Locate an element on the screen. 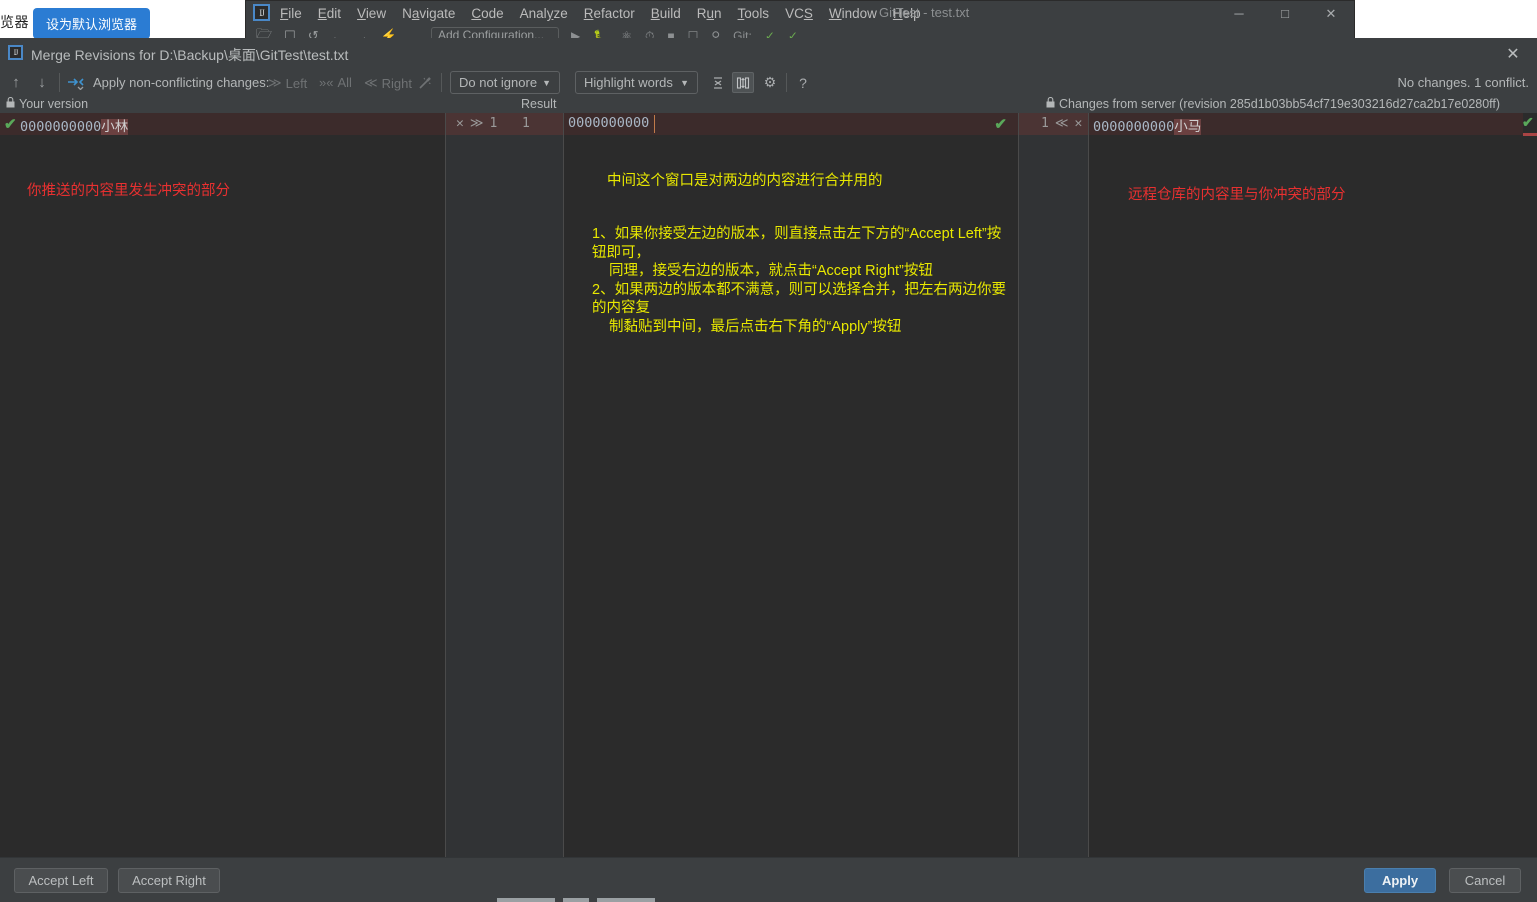 Image resolution: width=1537 pixels, height=902 pixels. left-code-highlight: 小林 is located at coordinates (115, 127).